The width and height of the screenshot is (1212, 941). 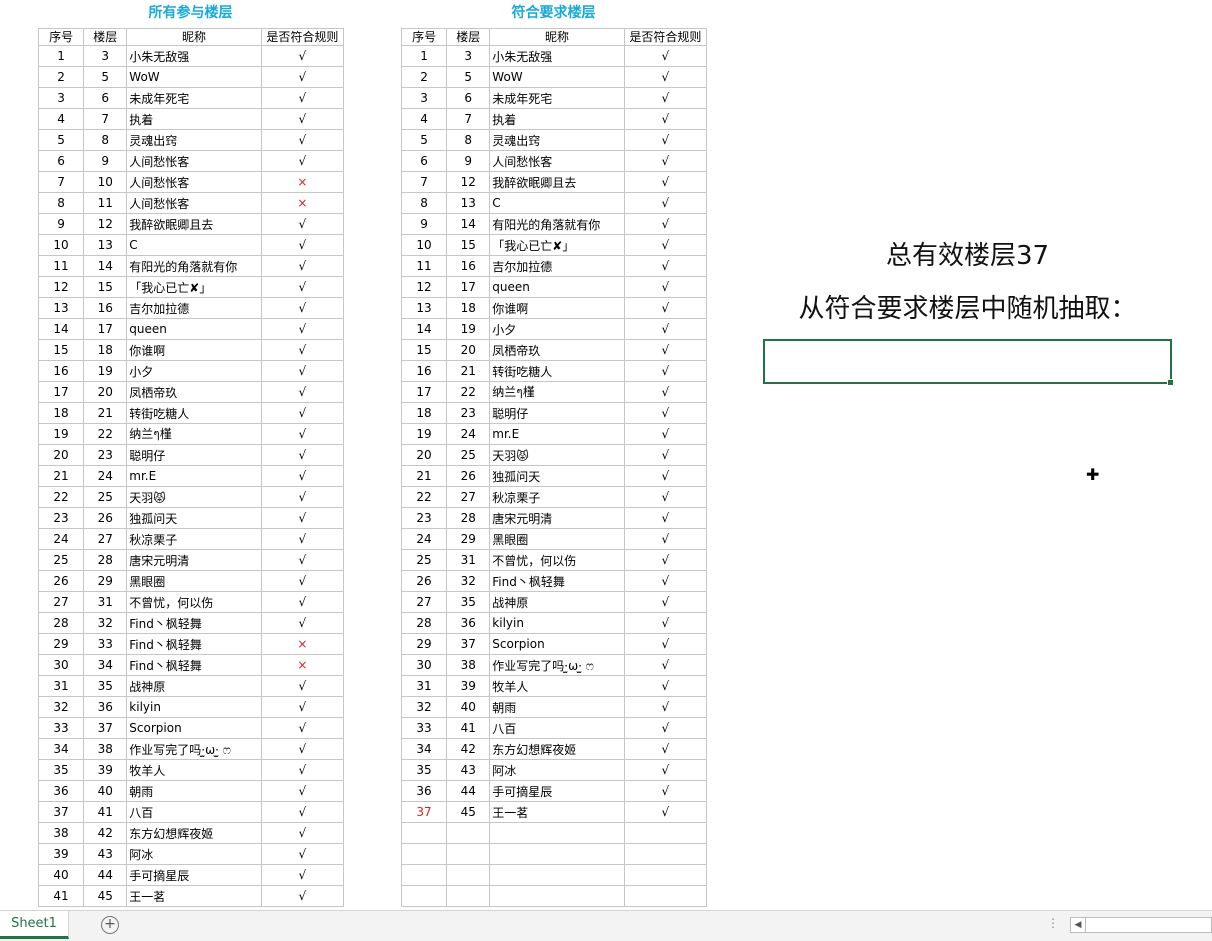 I want to click on floor-cell: 40, so click(x=468, y=707).